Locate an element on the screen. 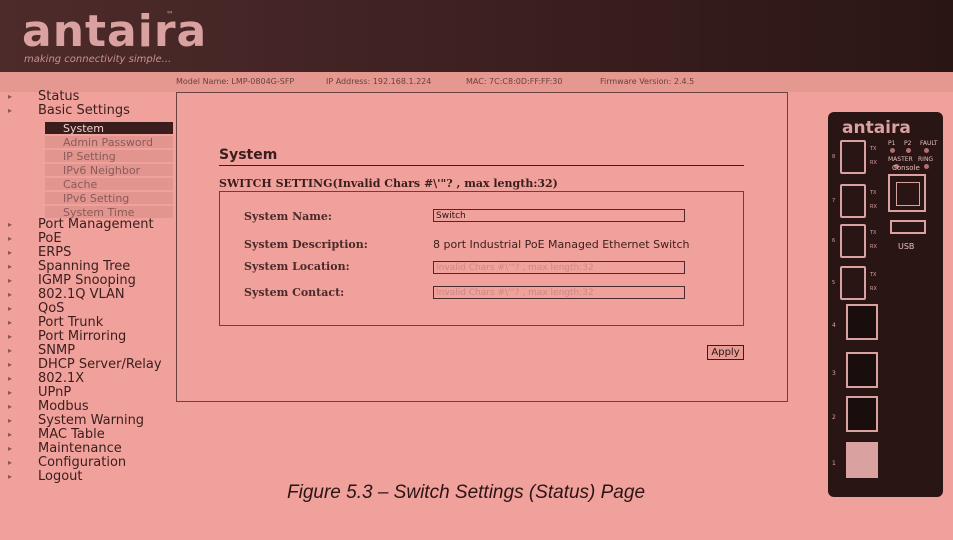 The image size is (953, 540). menu-poe: ▸ PoE is located at coordinates (35, 238).